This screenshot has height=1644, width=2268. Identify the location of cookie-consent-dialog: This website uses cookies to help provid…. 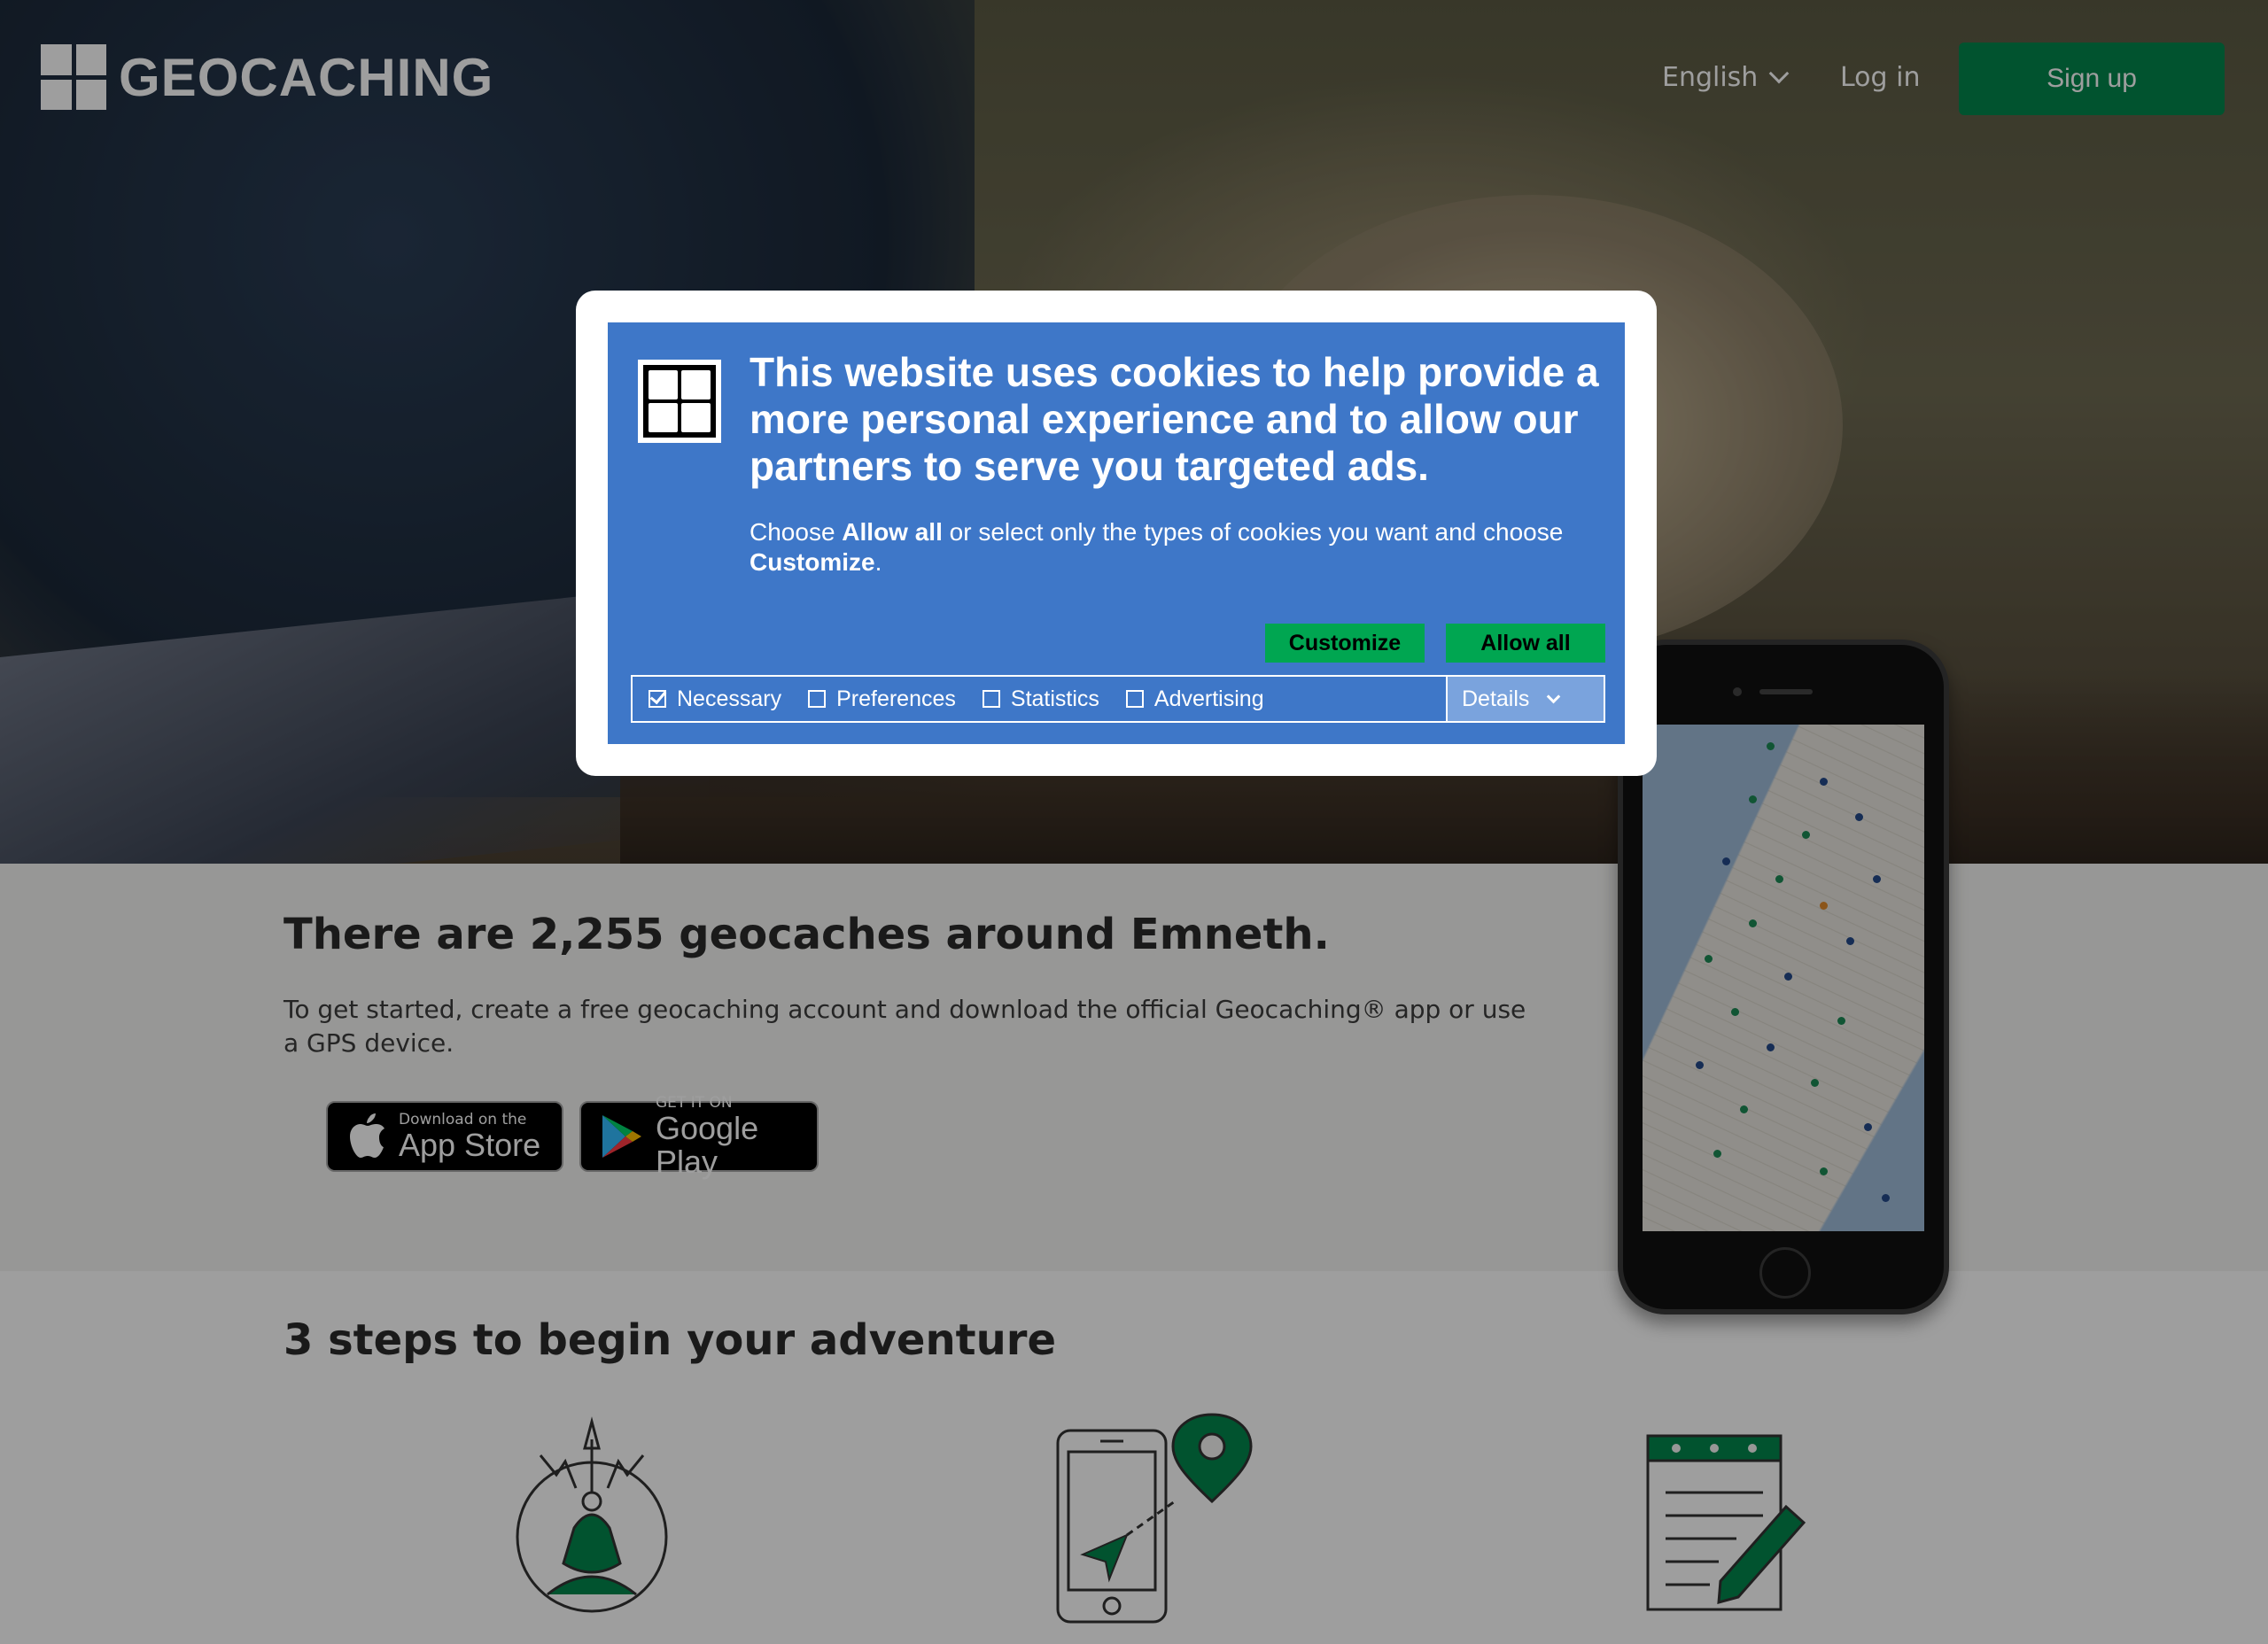
(1116, 533).